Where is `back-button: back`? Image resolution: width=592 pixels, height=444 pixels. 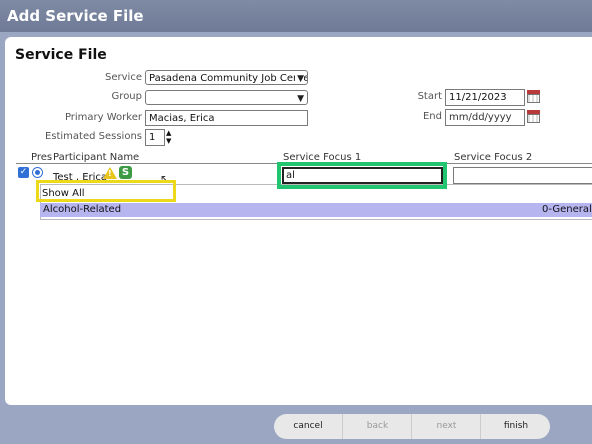
back-button: back is located at coordinates (377, 426).